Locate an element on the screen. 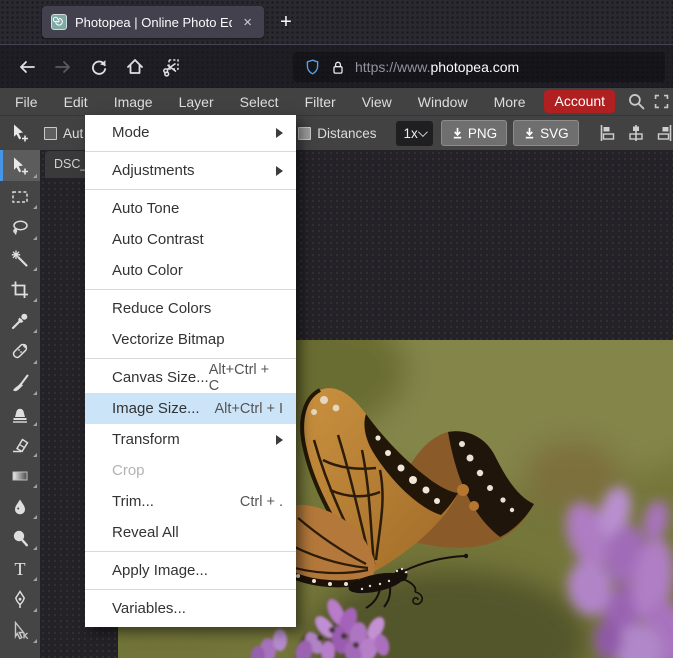 The height and width of the screenshot is (658, 673). stamp-icon is located at coordinates (20, 415).